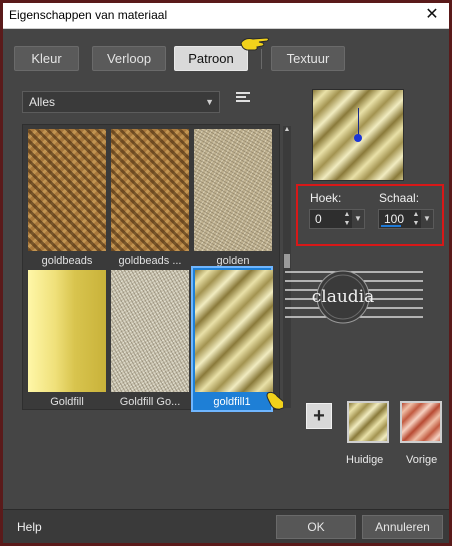 This screenshot has width=452, height=546. Describe the element at coordinates (209, 102) in the screenshot. I see `chevron-down-icon: ▼` at that location.